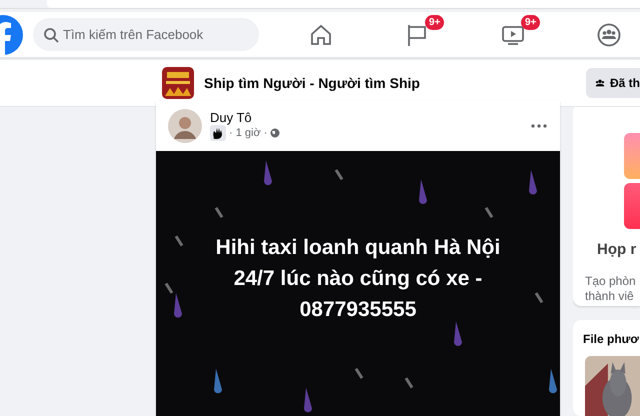 This screenshot has width=640, height=416. What do you see at coordinates (611, 339) in the screenshot?
I see `files-title: File phươ` at bounding box center [611, 339].